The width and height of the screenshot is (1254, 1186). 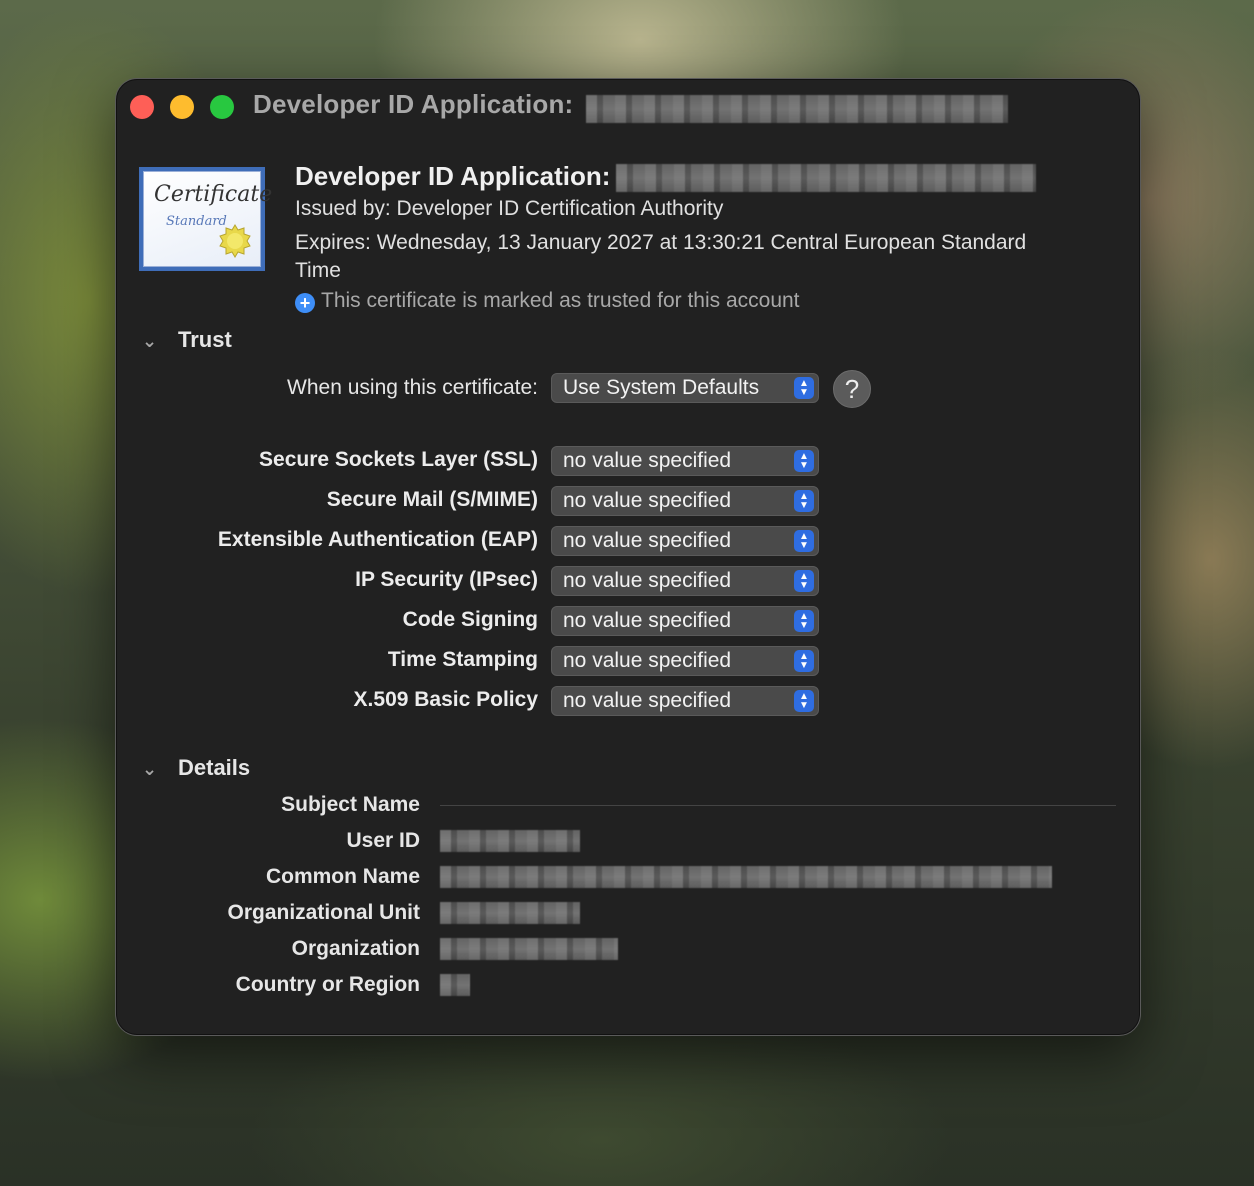 What do you see at coordinates (377, 539) in the screenshot?
I see `policy-label-eap: Extensible Authentication (EAP)` at bounding box center [377, 539].